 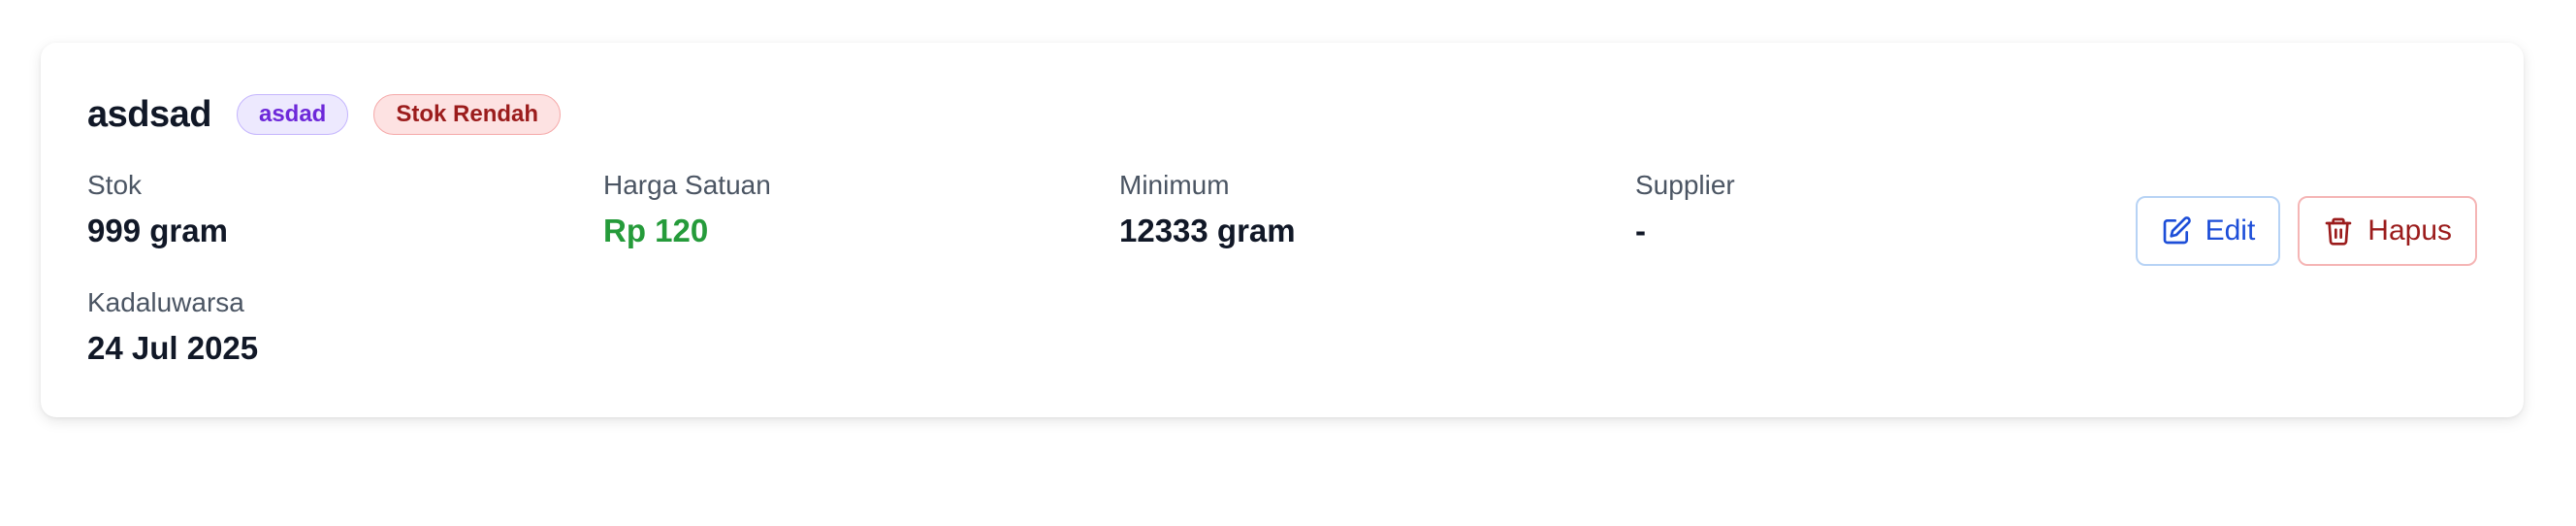 What do you see at coordinates (115, 185) in the screenshot?
I see `stock-label: Stok` at bounding box center [115, 185].